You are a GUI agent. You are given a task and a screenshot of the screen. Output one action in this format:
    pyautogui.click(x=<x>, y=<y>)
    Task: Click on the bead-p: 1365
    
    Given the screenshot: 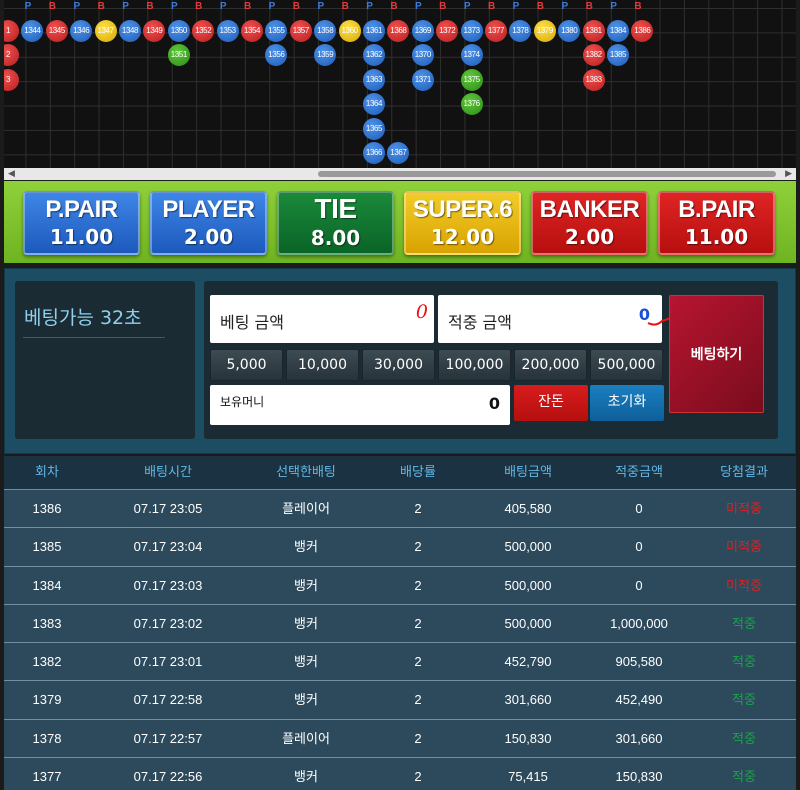 What is the action you would take?
    pyautogui.click(x=374, y=128)
    